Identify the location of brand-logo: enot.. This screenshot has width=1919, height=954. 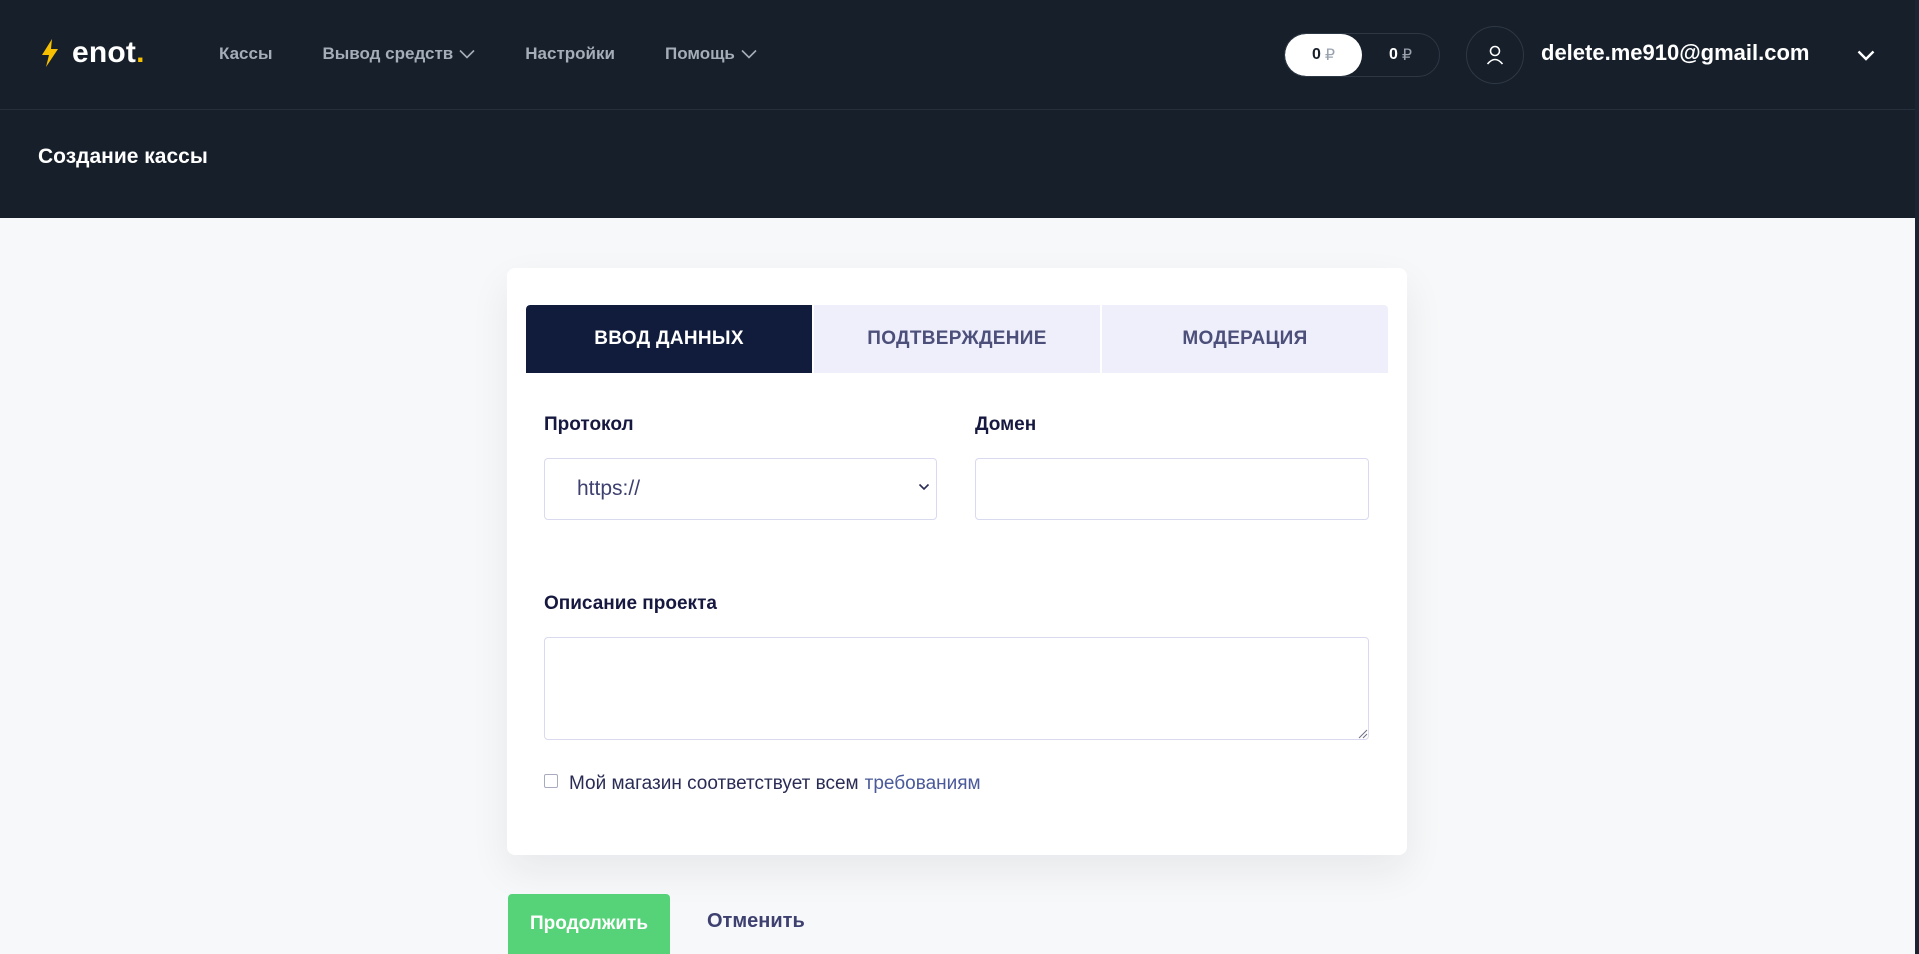
(92, 53).